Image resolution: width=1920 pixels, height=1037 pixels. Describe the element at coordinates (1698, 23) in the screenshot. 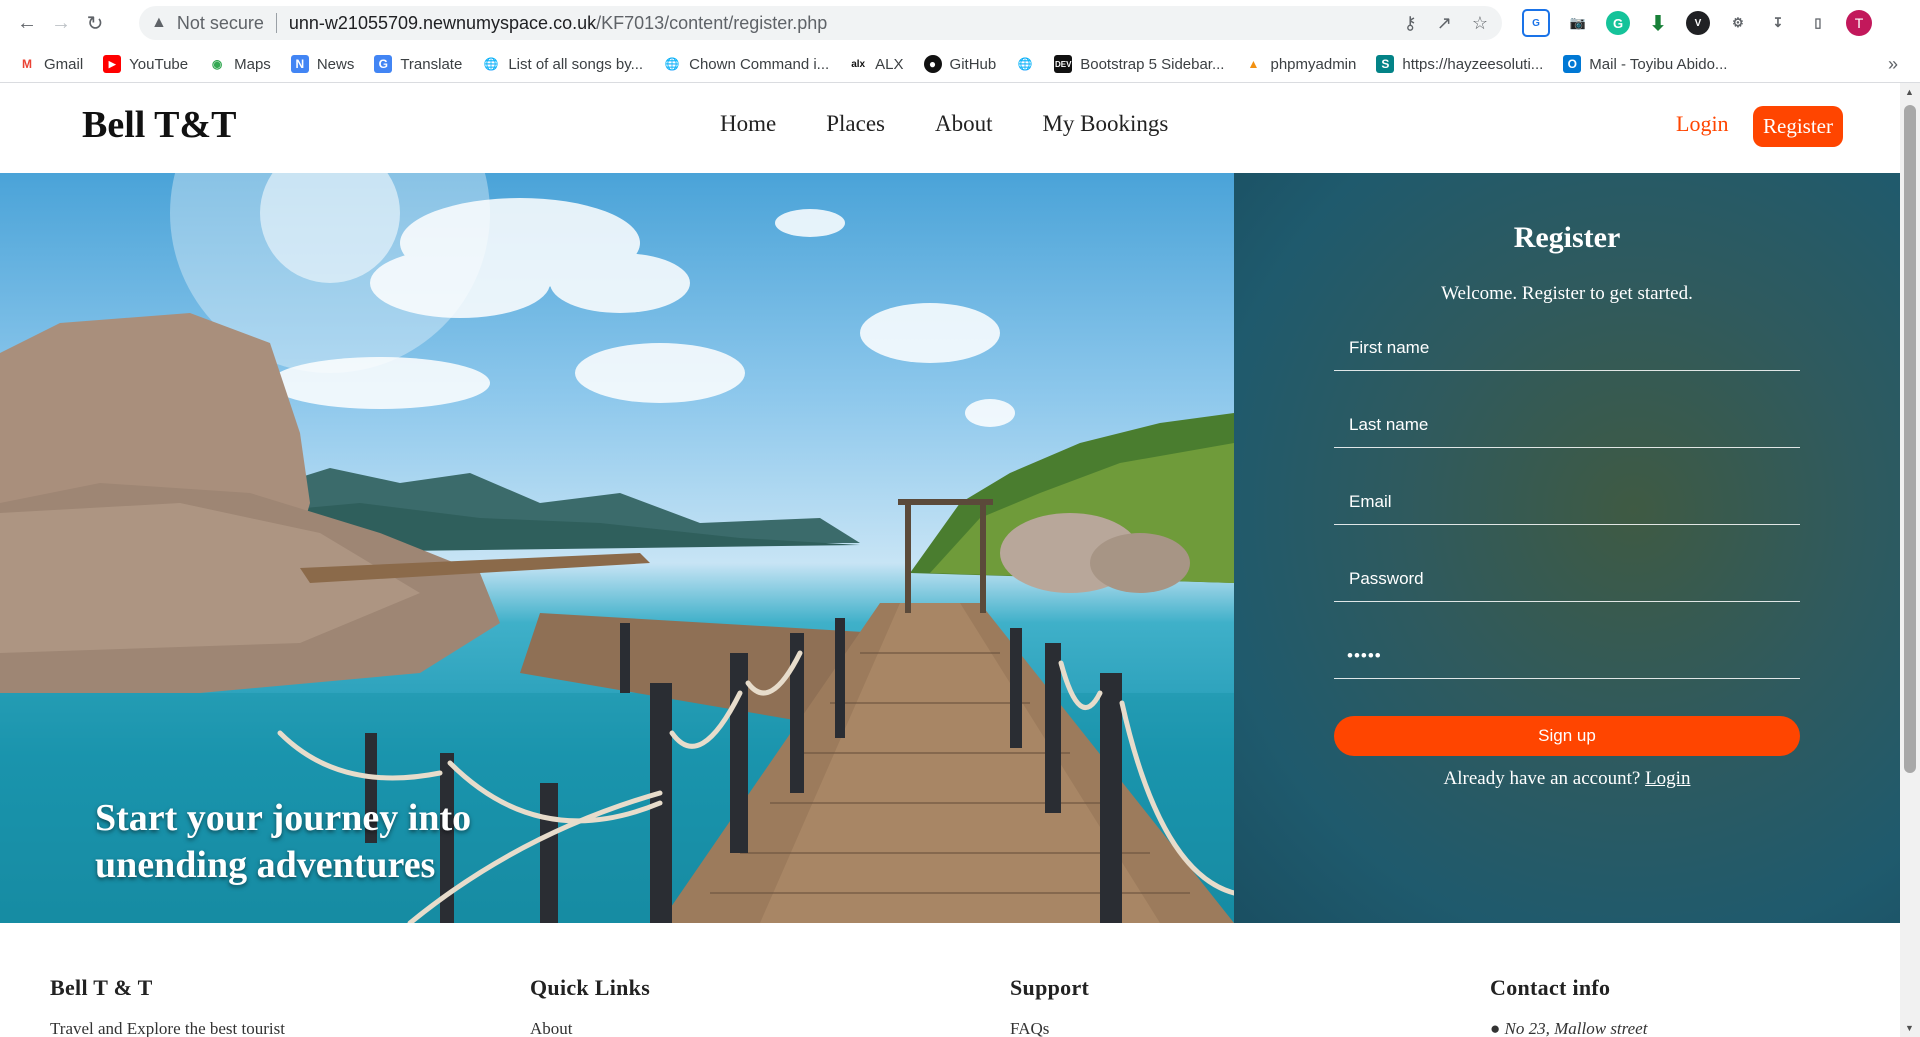

I see `vpn-icon: V` at that location.